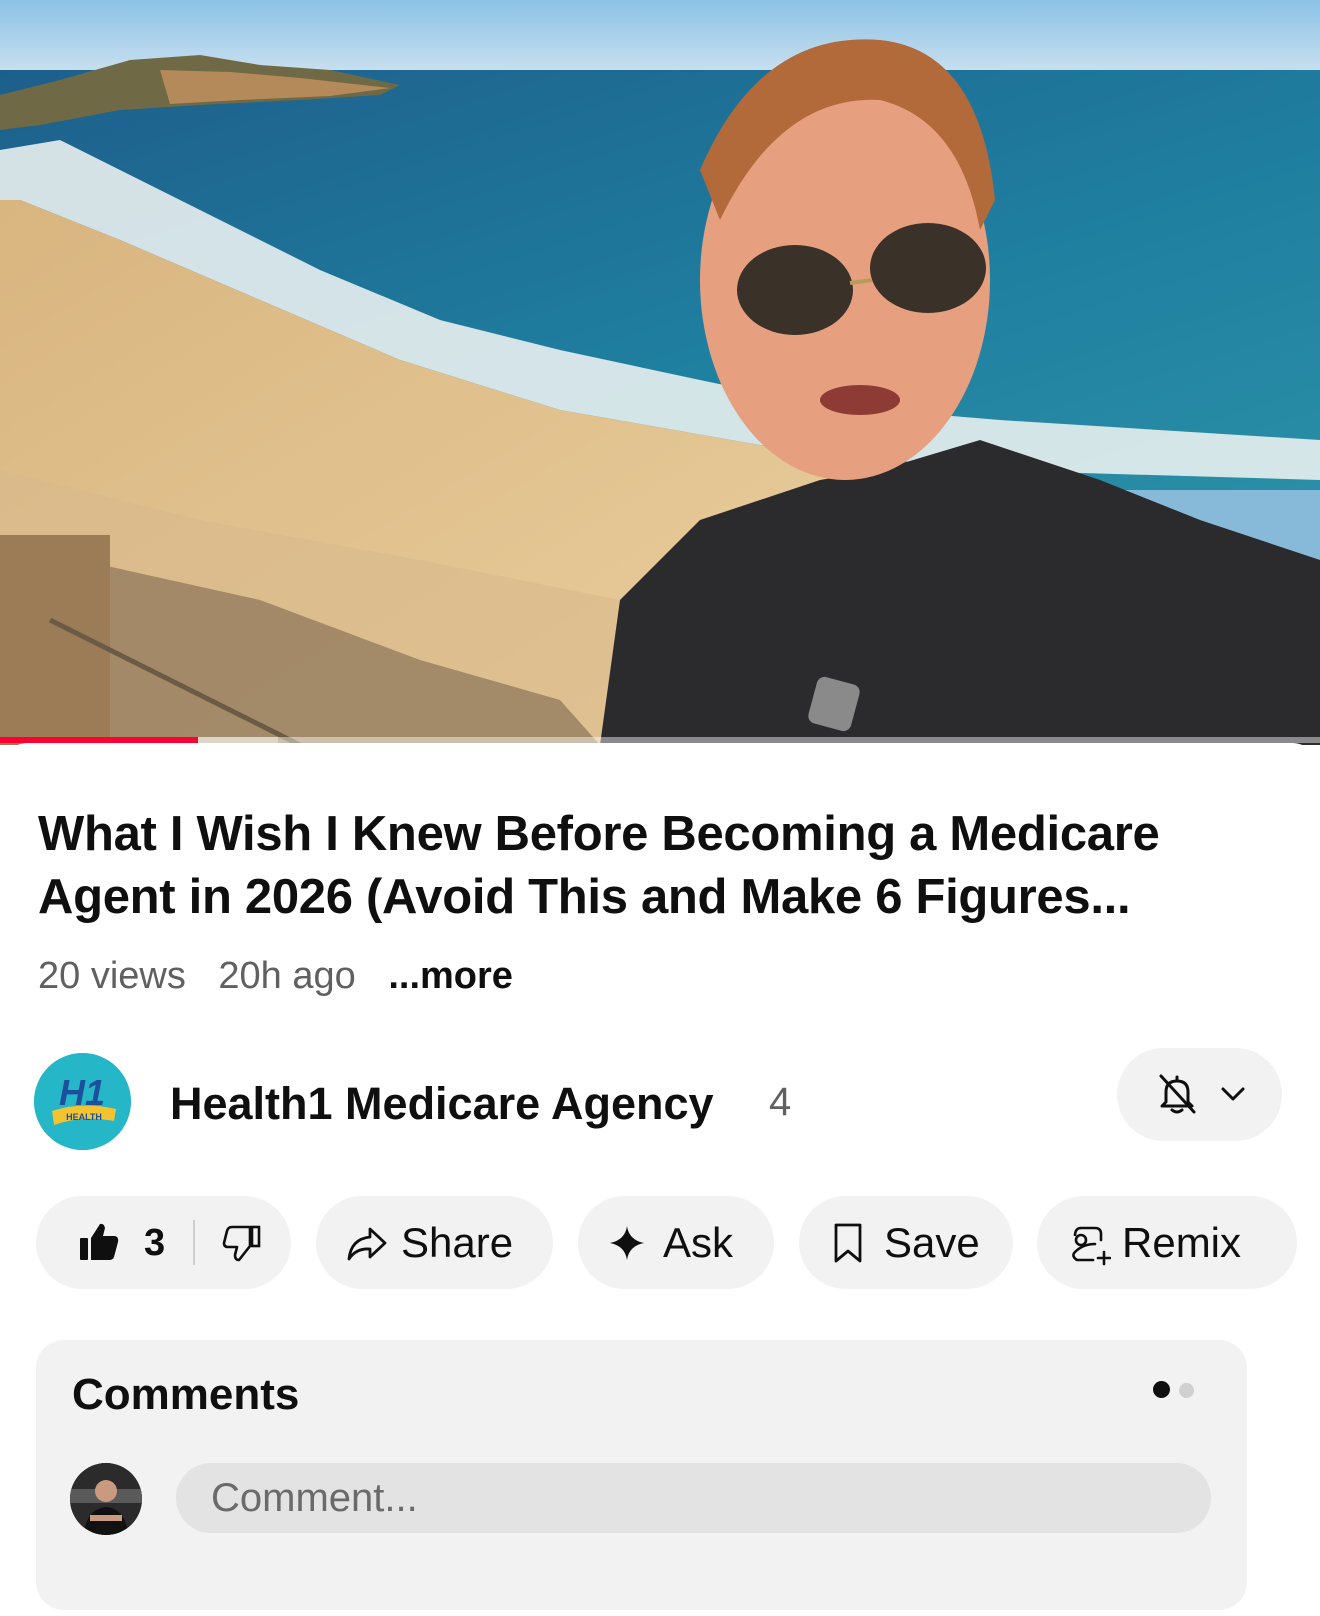 This screenshot has width=1320, height=1616. What do you see at coordinates (367, 1244) in the screenshot?
I see `share-icon` at bounding box center [367, 1244].